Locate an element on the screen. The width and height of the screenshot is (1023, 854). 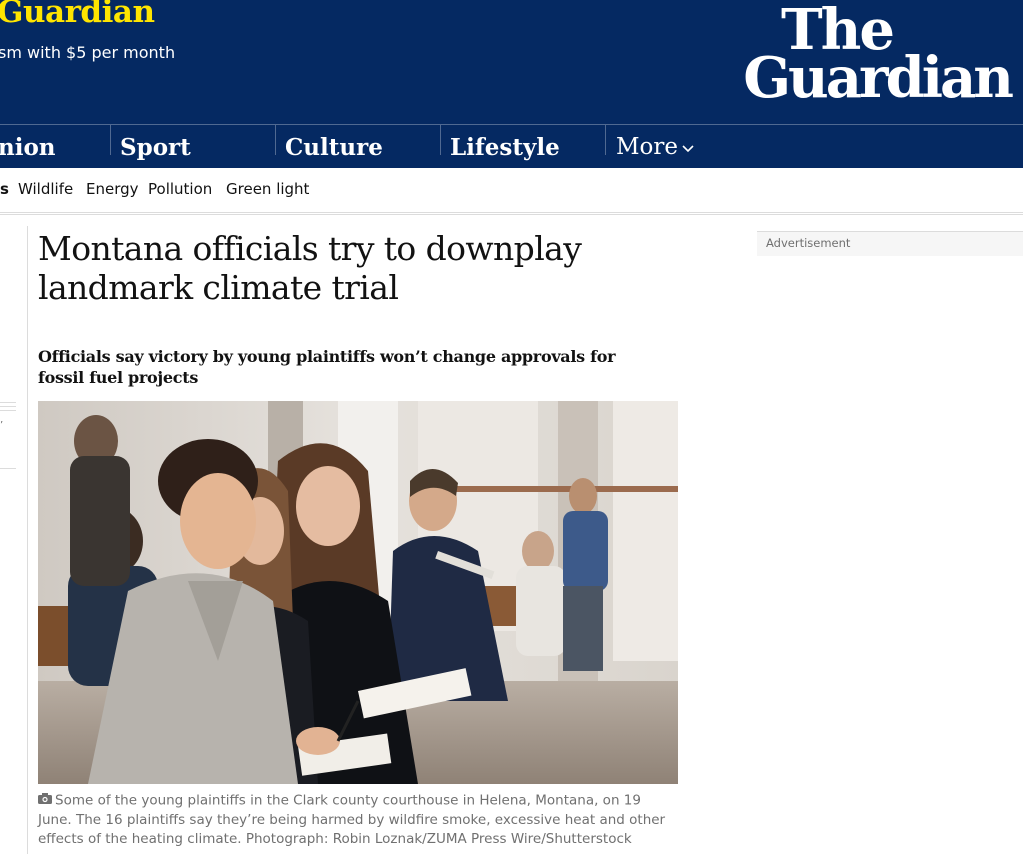
support-banner-subtitle: sm with $5 per month is located at coordinates (87, 52).